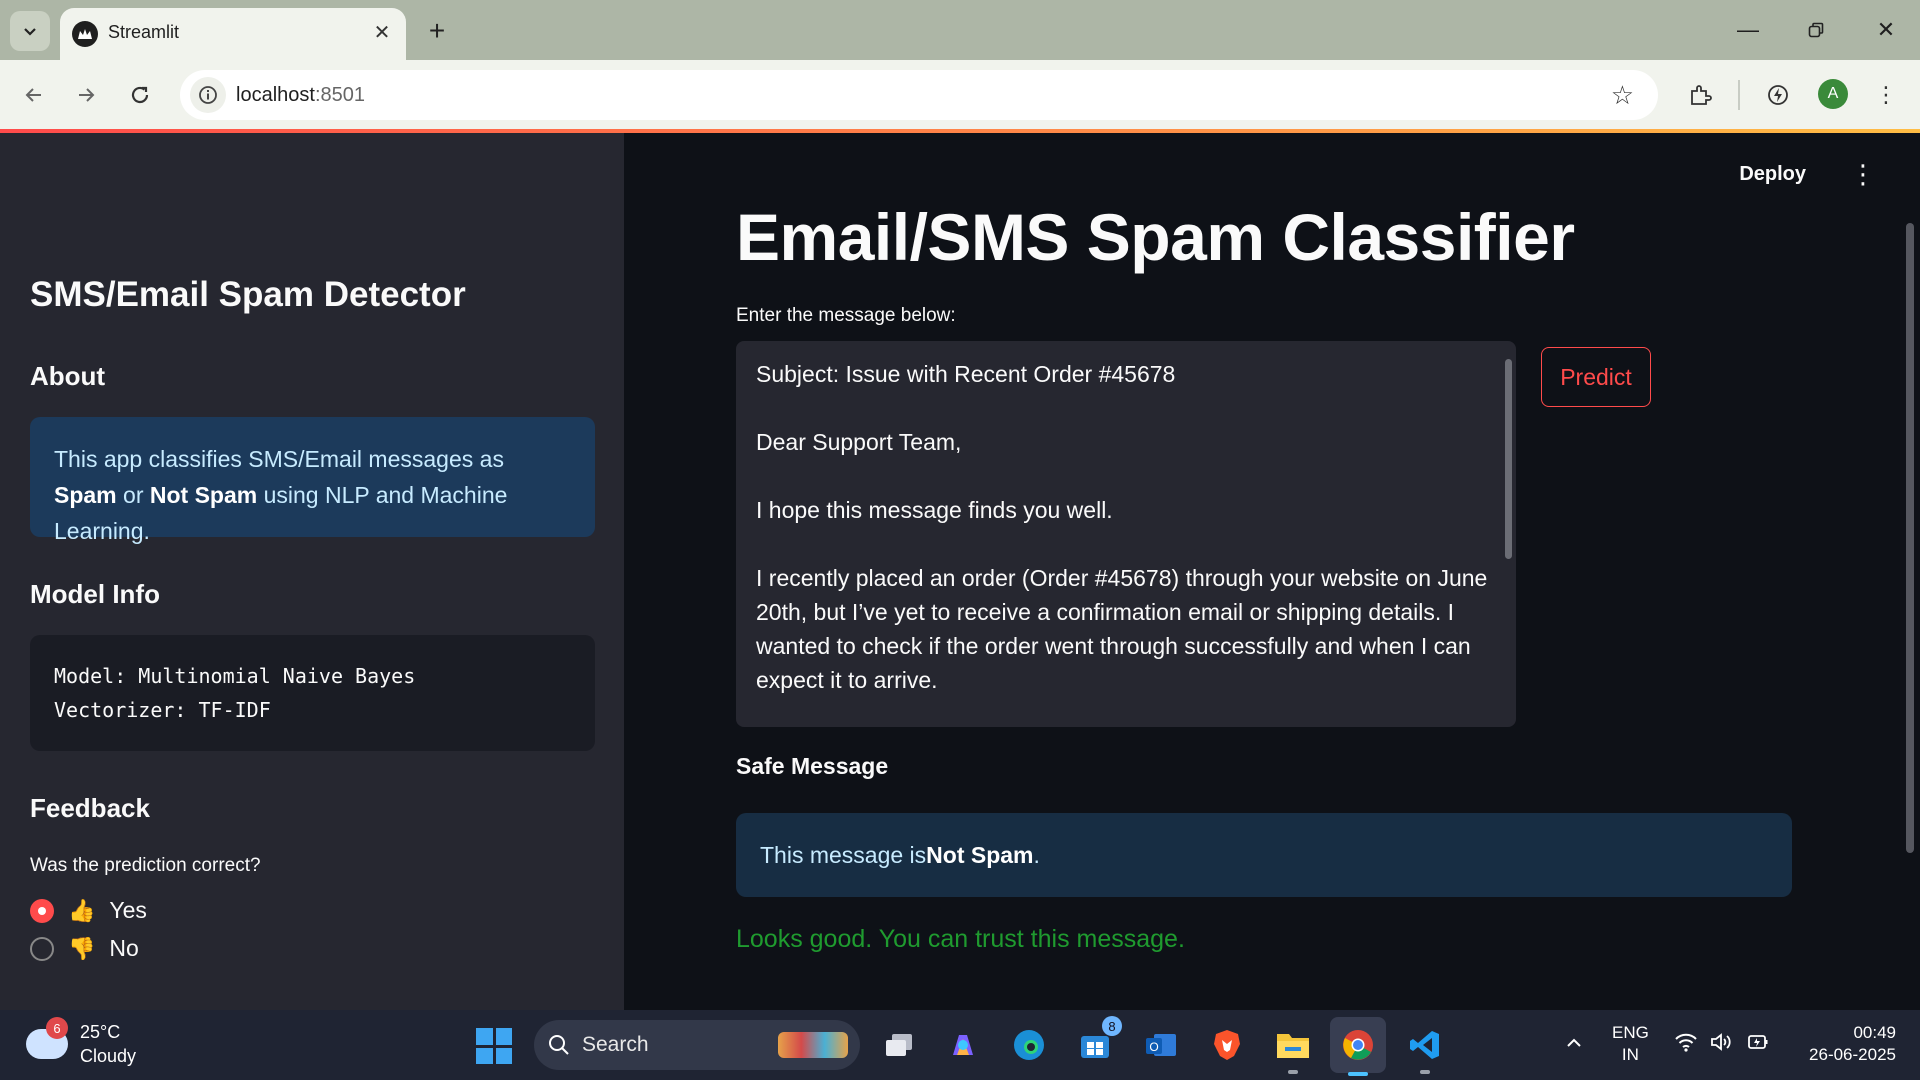  What do you see at coordinates (42, 910) in the screenshot?
I see `radio-selected-icon` at bounding box center [42, 910].